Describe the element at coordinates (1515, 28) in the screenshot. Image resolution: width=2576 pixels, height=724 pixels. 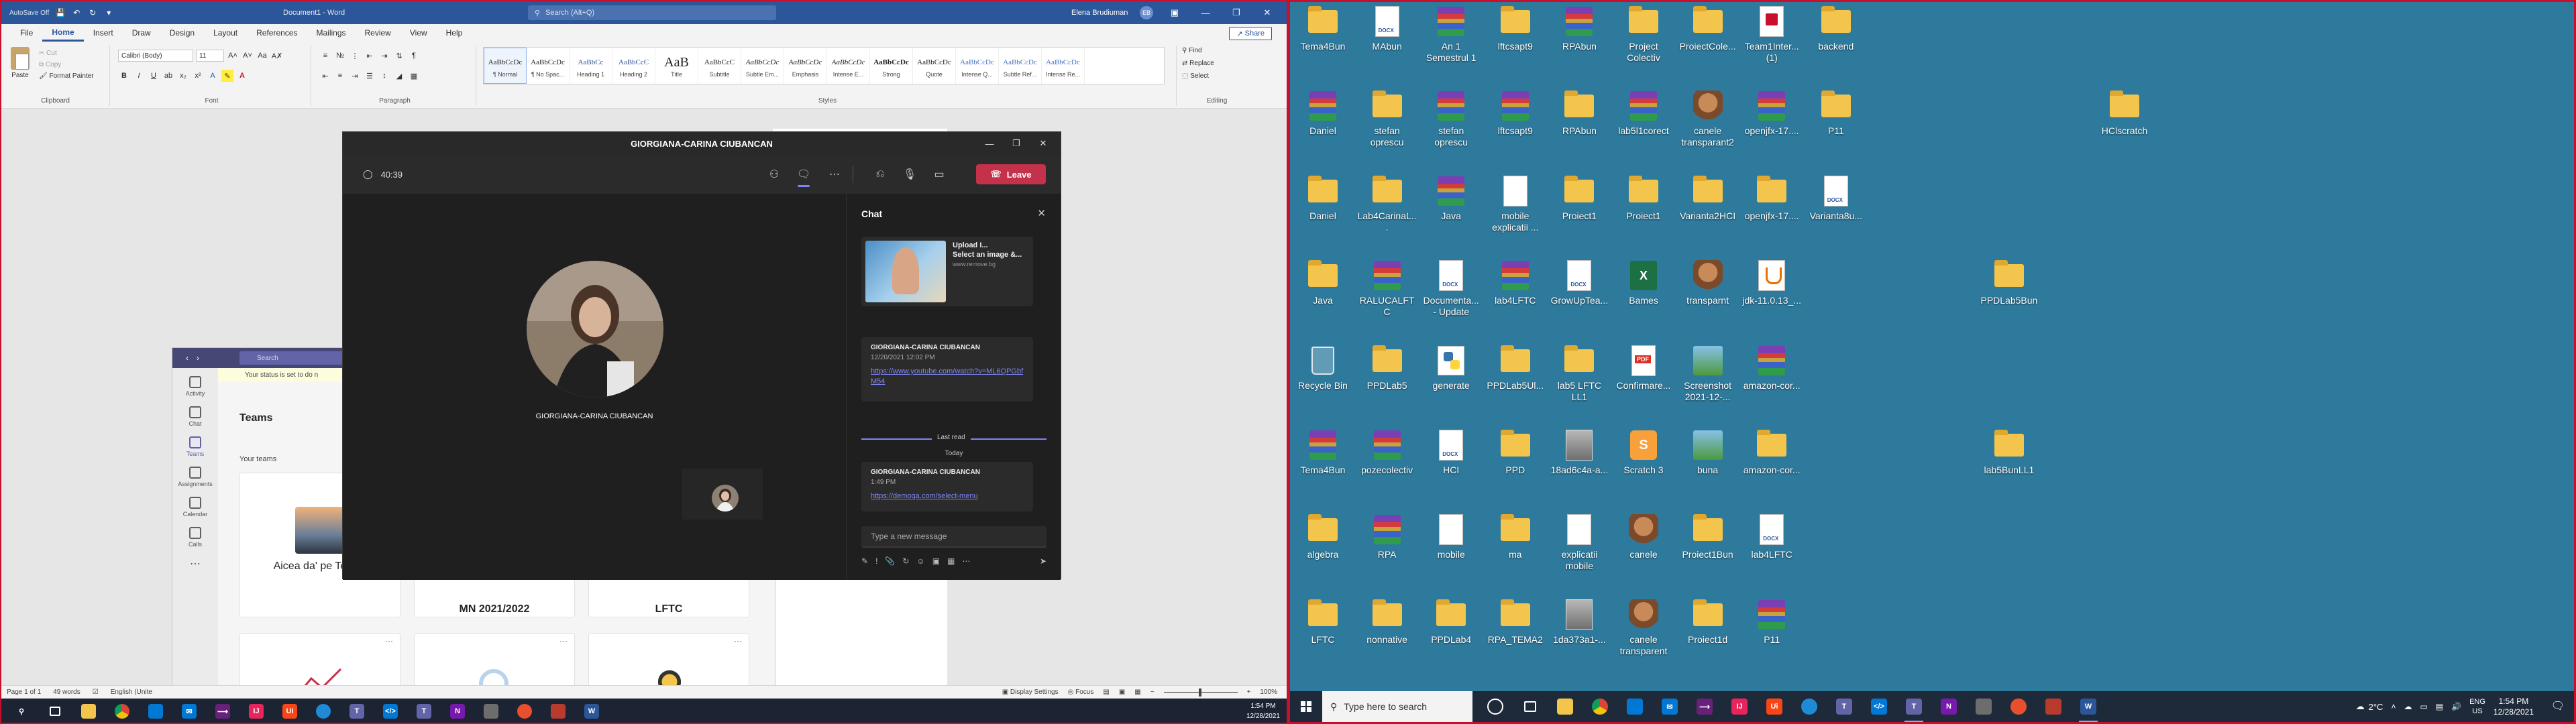
I see `desktop-icon: lftcsapt9` at that location.